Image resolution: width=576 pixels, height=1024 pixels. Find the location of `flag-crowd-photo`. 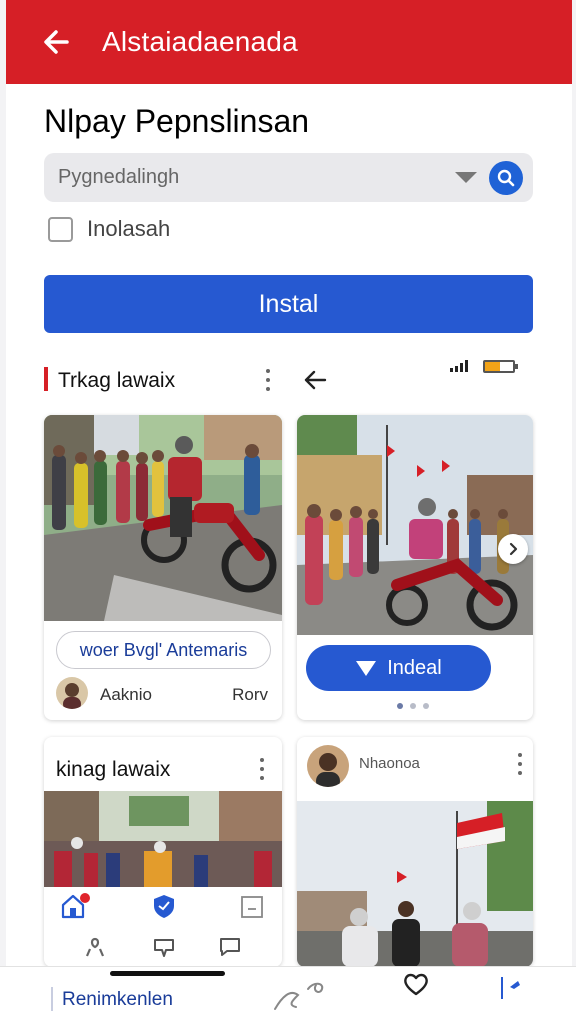

flag-crowd-photo is located at coordinates (415, 884).